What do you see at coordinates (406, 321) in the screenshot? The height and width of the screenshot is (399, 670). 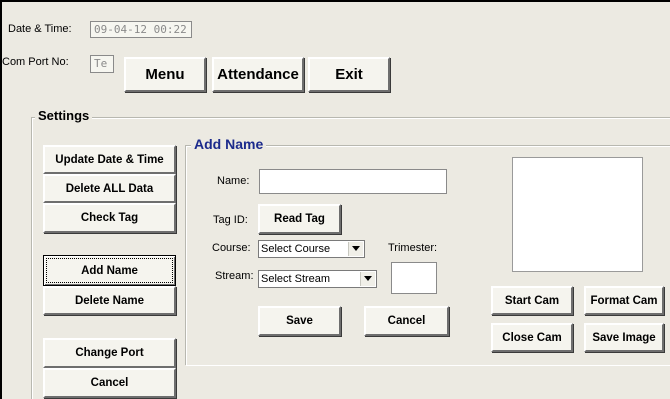 I see `cancel-add-name-button: Cancel` at bounding box center [406, 321].